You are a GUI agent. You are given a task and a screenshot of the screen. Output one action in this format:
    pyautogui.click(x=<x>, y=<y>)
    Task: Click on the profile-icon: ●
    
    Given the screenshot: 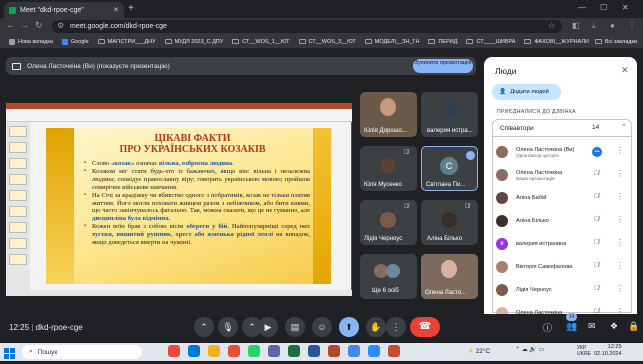 What is the action you would take?
    pyautogui.click(x=612, y=25)
    